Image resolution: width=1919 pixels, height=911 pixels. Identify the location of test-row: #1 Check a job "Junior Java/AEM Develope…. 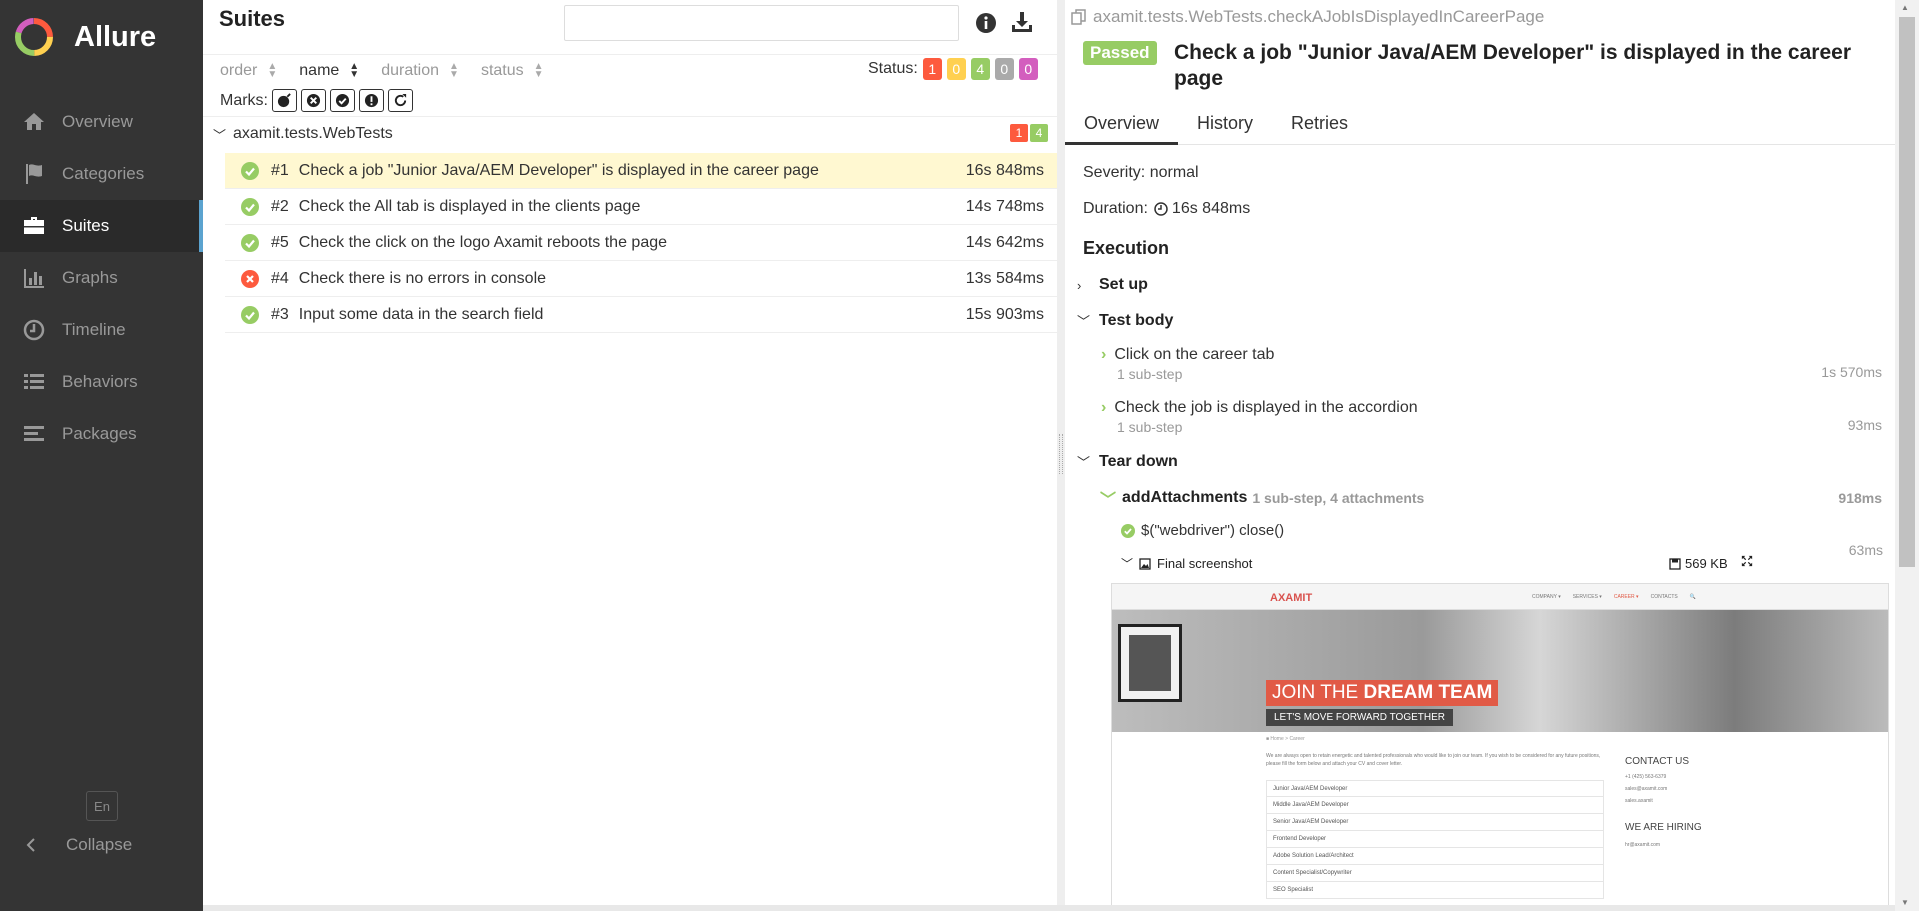
(642, 171).